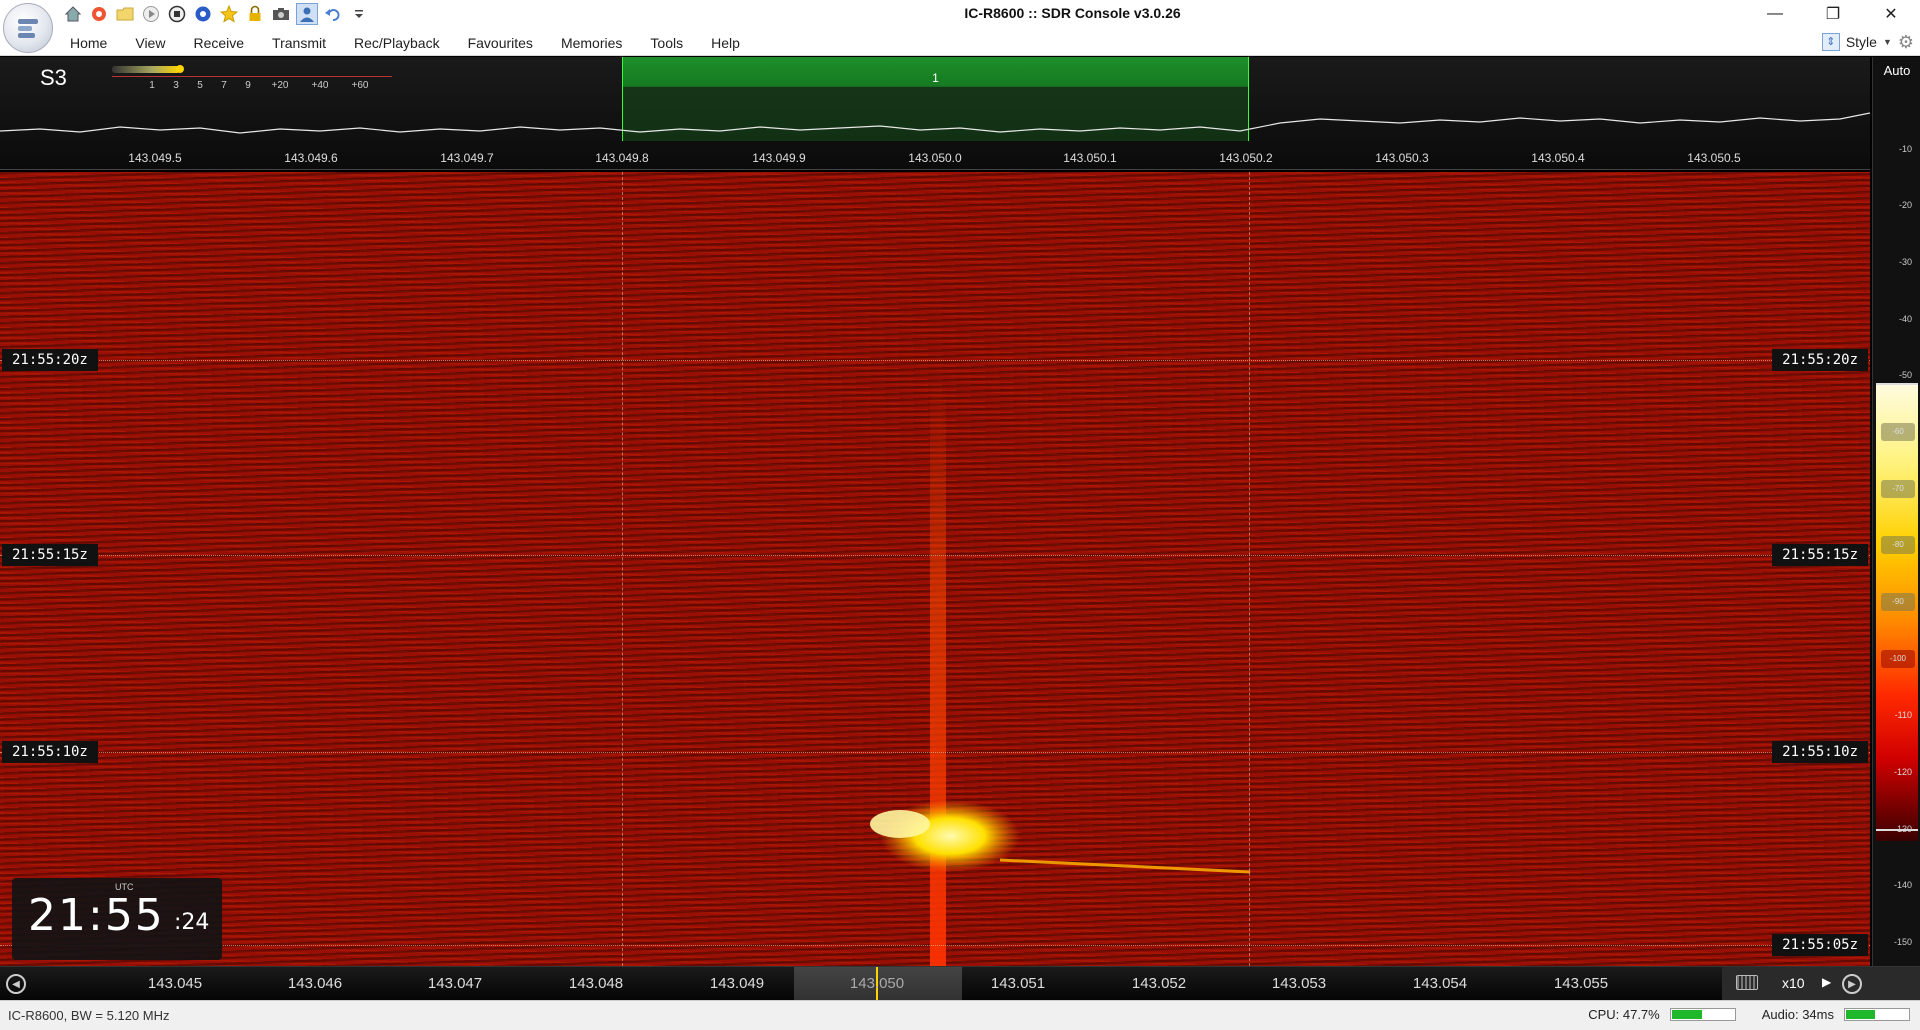 The height and width of the screenshot is (1030, 1920). I want to click on band-freq-tick: 143.049, so click(737, 983).